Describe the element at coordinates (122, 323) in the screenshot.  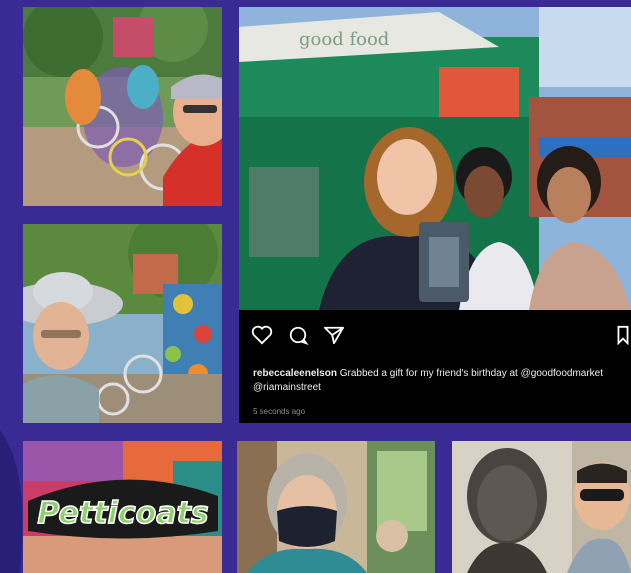
I see `photo-woman-sun-hat` at that location.